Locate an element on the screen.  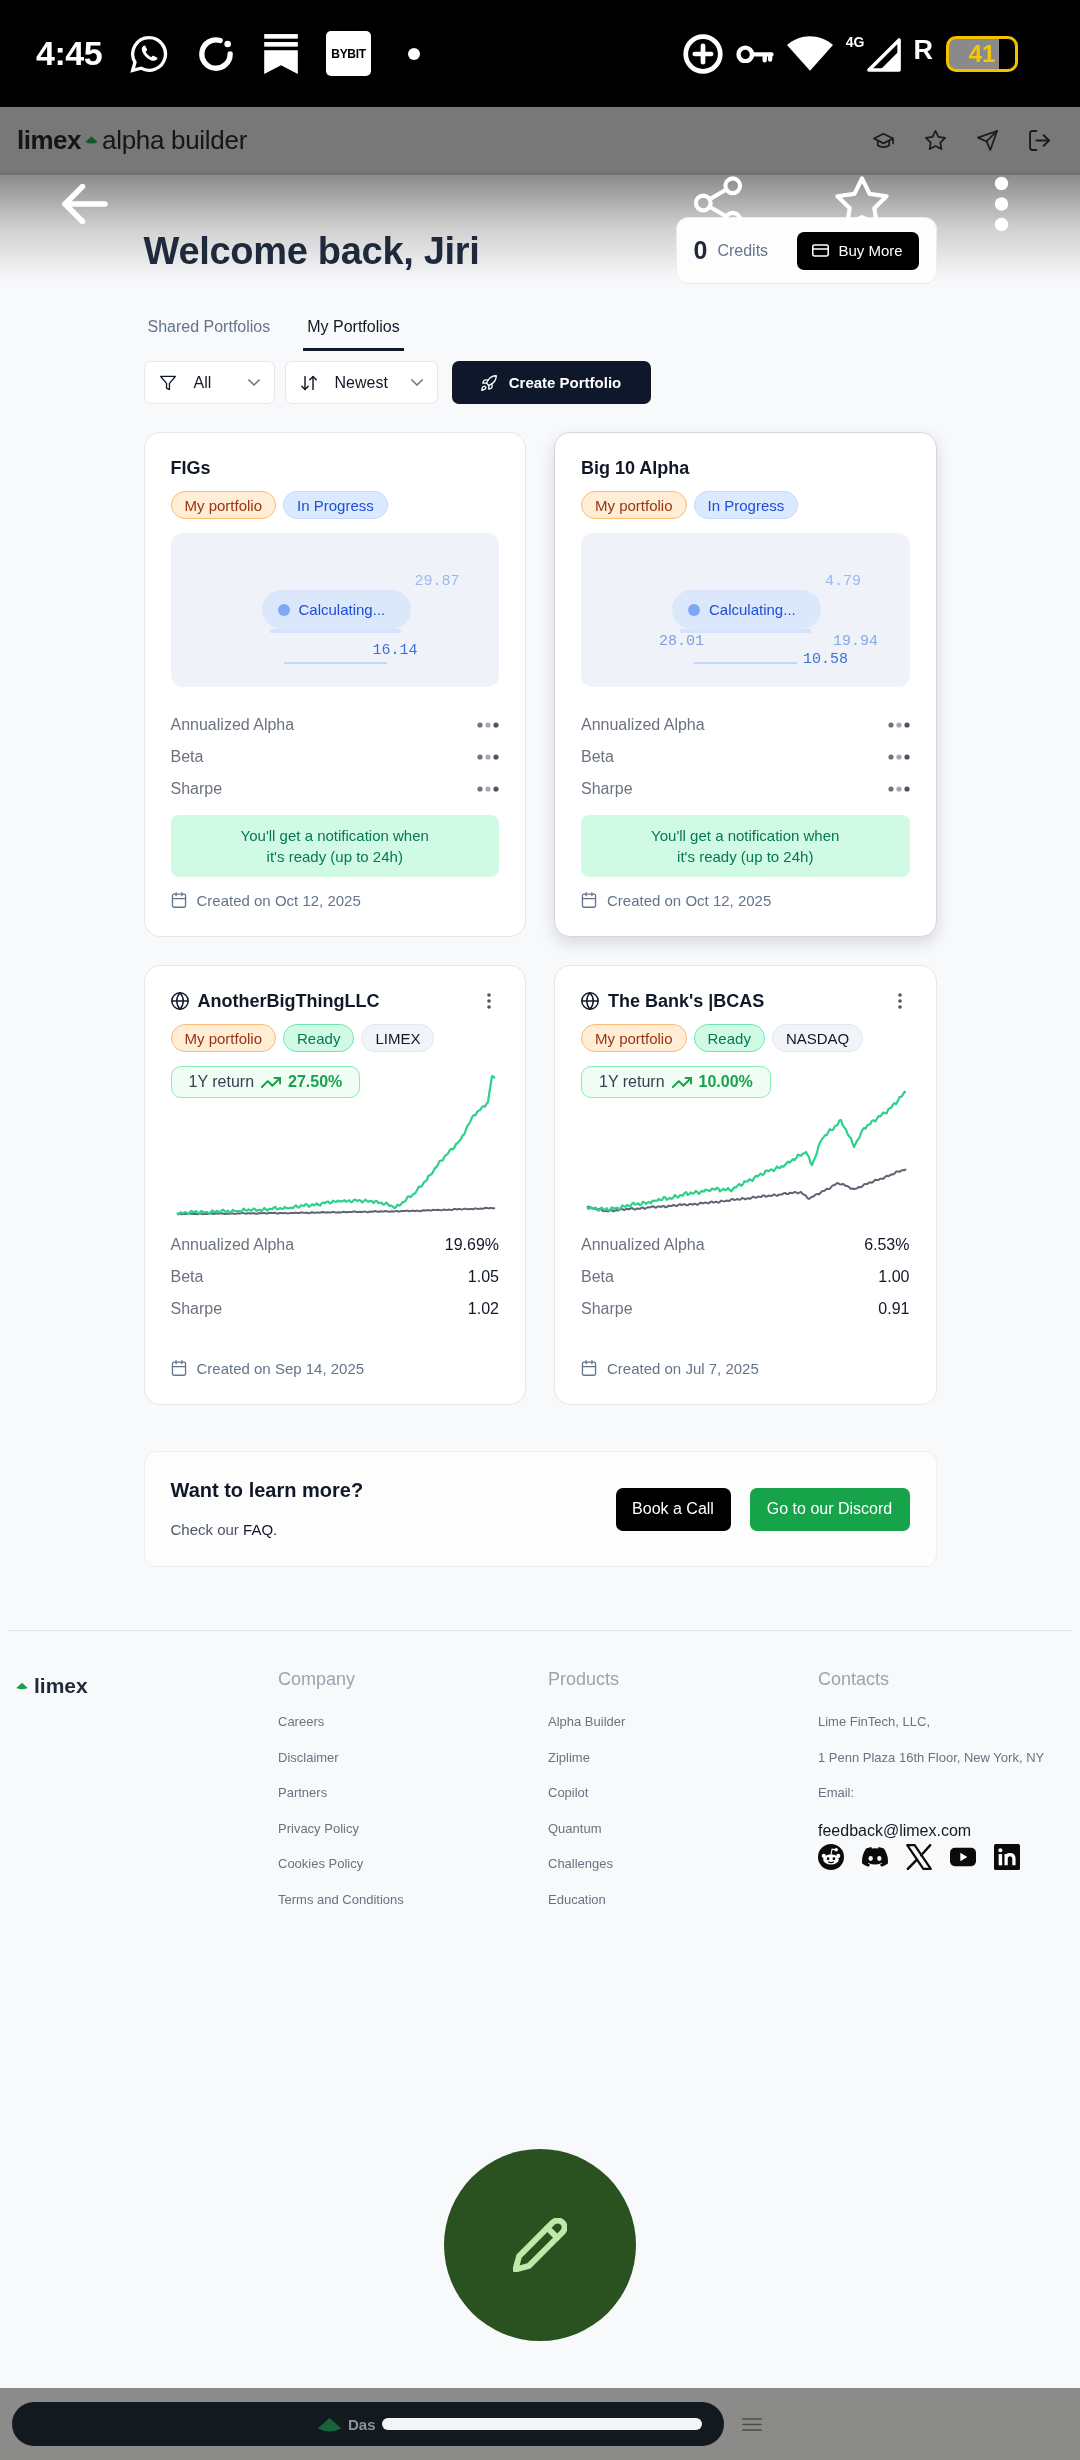
faq-link: FAQ. is located at coordinates (260, 1529).